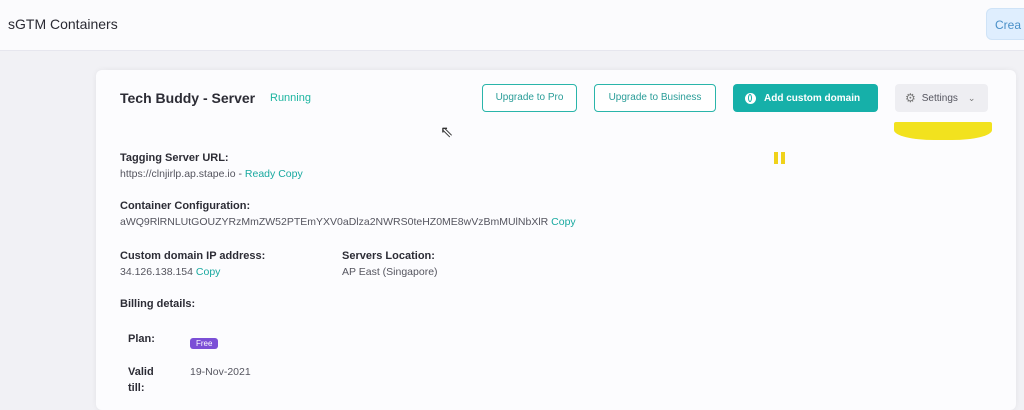  What do you see at coordinates (390, 272) in the screenshot?
I see `location-value: AP East (Singapore)` at bounding box center [390, 272].